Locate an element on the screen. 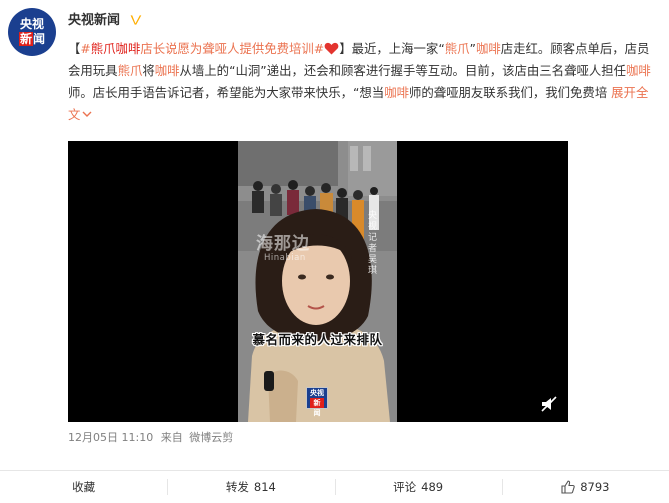  keyword-3: 熊爪 is located at coordinates (130, 70).